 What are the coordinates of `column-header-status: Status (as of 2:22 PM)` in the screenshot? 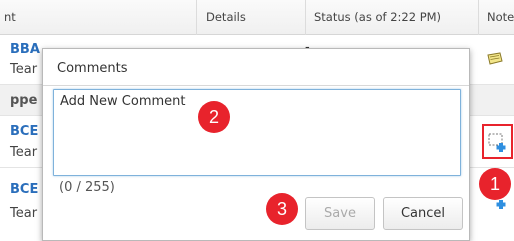 It's located at (377, 17).